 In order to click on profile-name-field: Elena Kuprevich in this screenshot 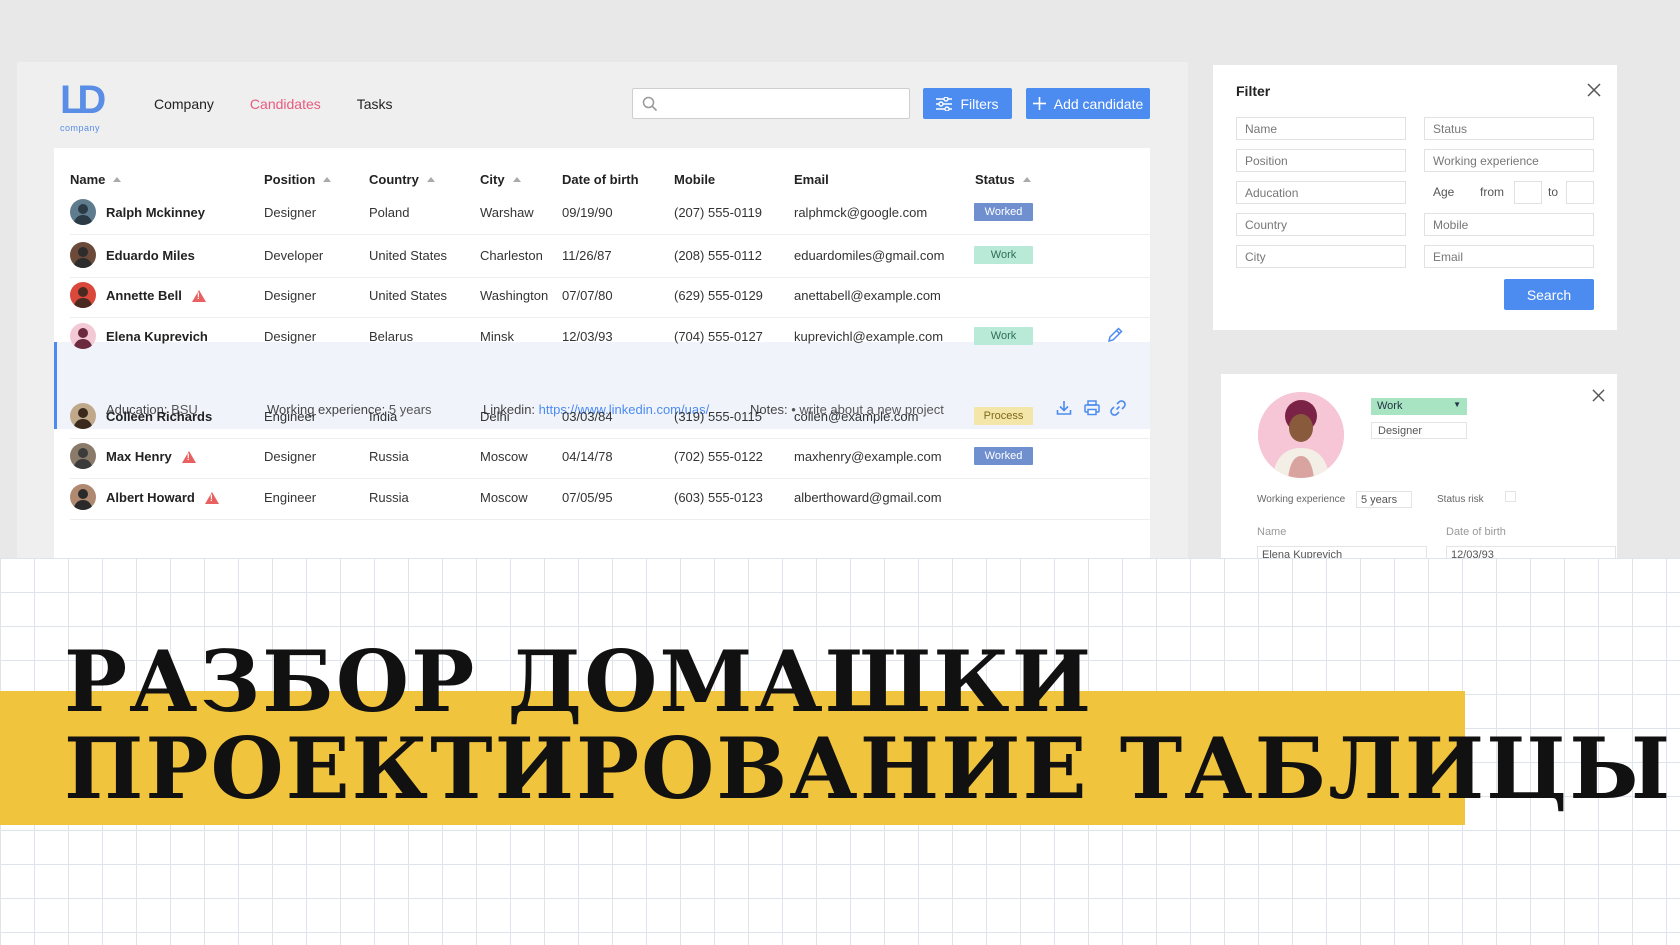, I will do `click(1342, 552)`.